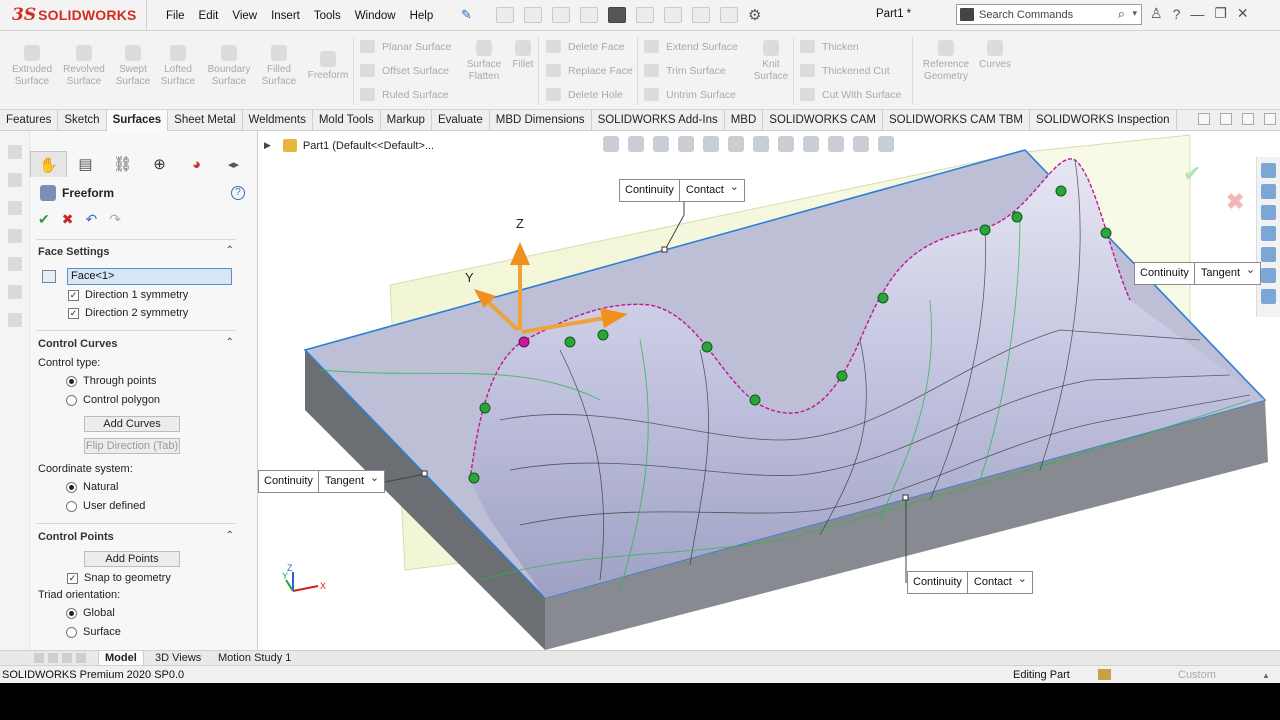  Describe the element at coordinates (84, 66) in the screenshot. I see `revolved-surface-button: Revolved Surface` at that location.